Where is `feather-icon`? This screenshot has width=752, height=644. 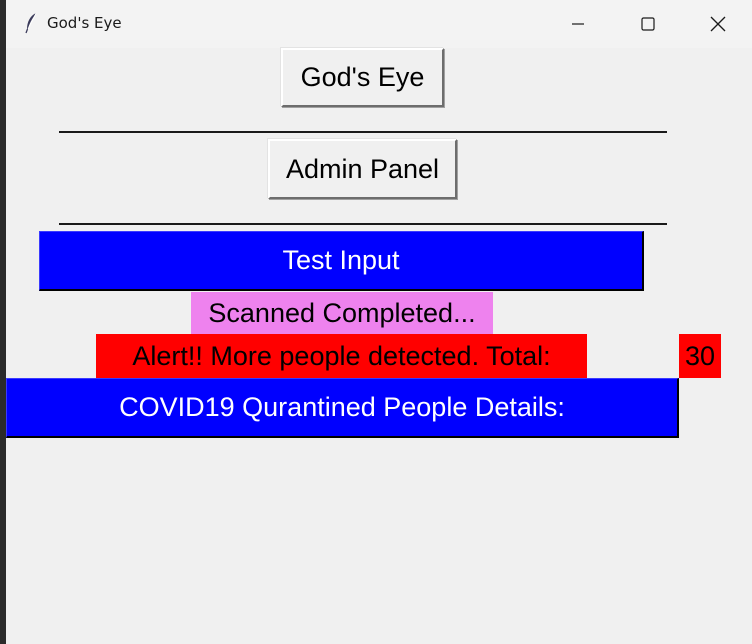
feather-icon is located at coordinates (31, 23).